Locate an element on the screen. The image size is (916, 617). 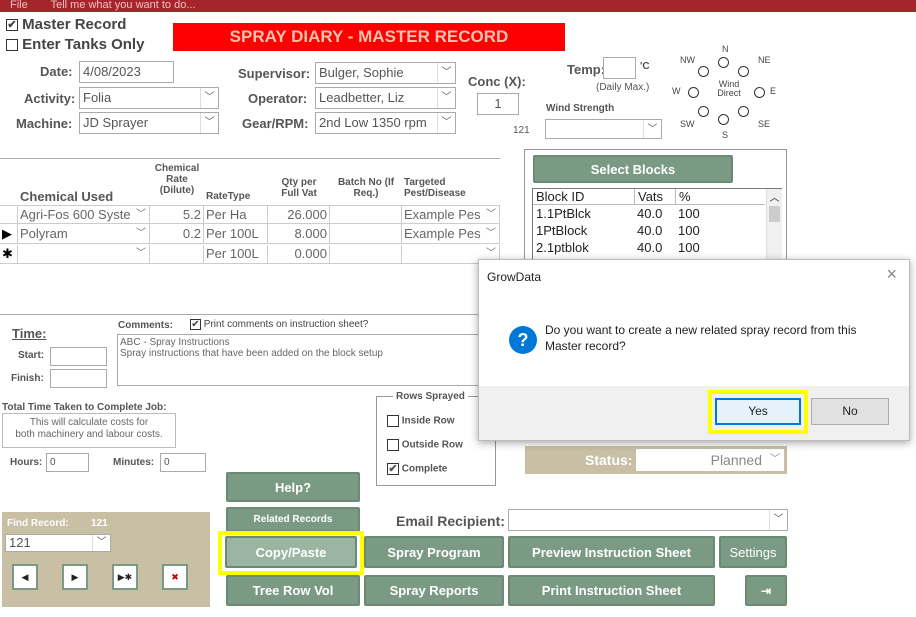
master-record-option: ✔ Master Record is located at coordinates (66, 24).